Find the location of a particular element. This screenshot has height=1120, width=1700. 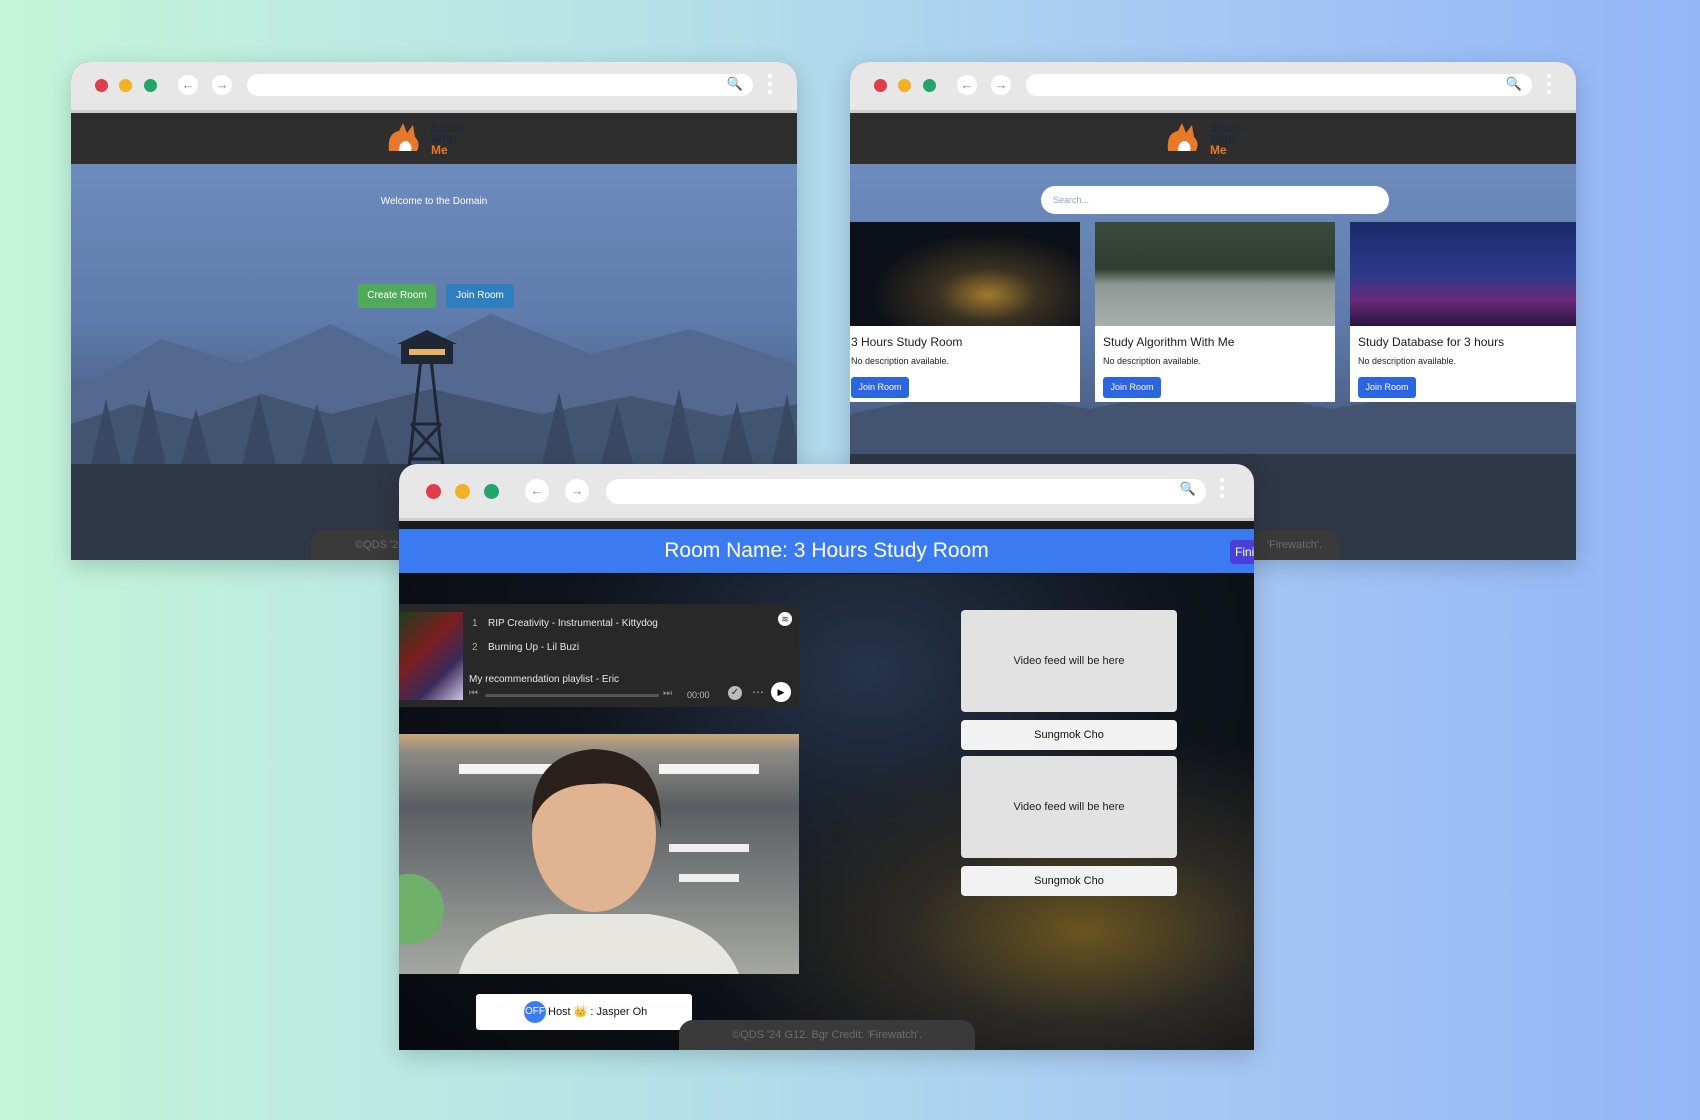

room-title: Study Database for 3 hours is located at coordinates (1431, 342).